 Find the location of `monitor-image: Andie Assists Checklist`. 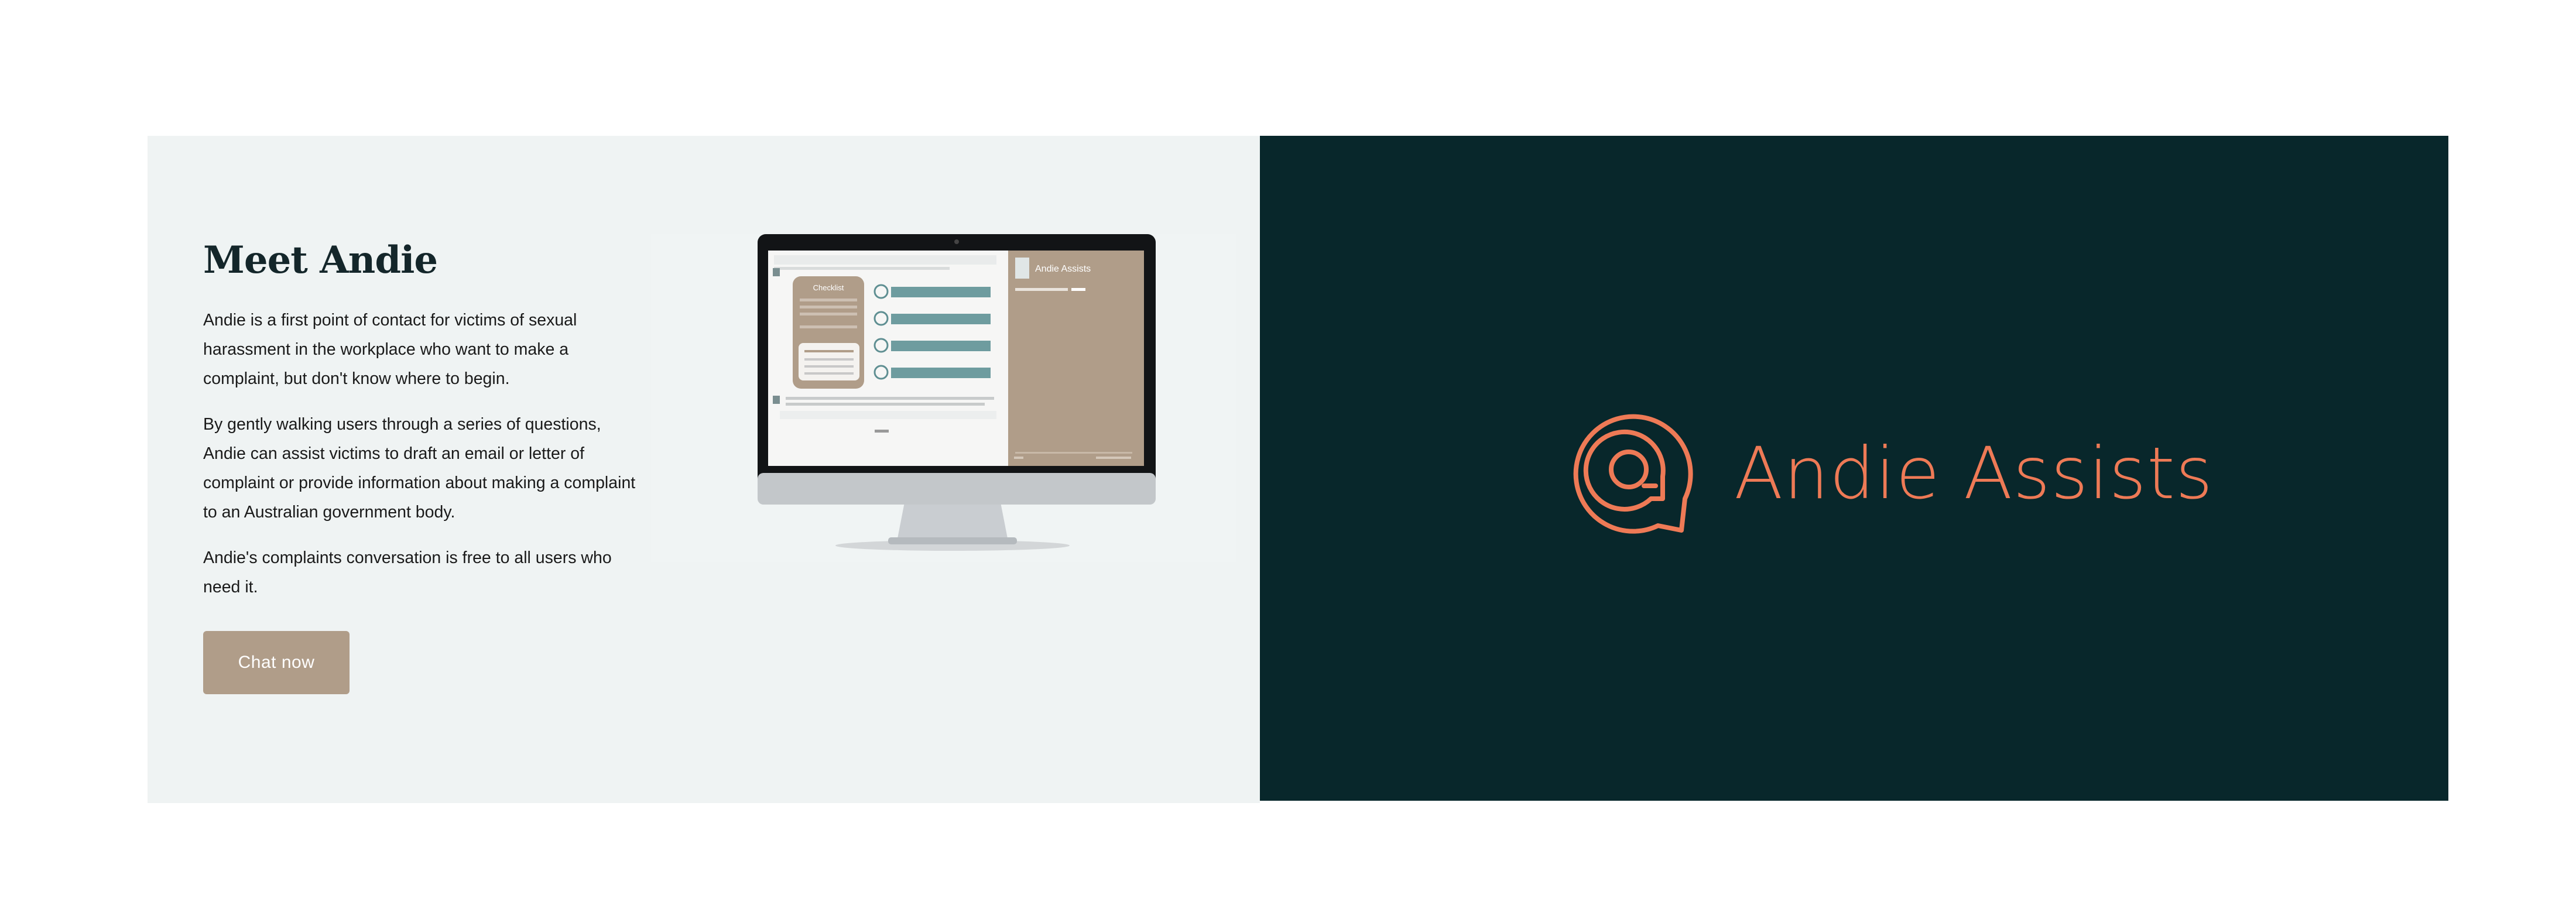

monitor-image: Andie Assists Checklist is located at coordinates (943, 398).